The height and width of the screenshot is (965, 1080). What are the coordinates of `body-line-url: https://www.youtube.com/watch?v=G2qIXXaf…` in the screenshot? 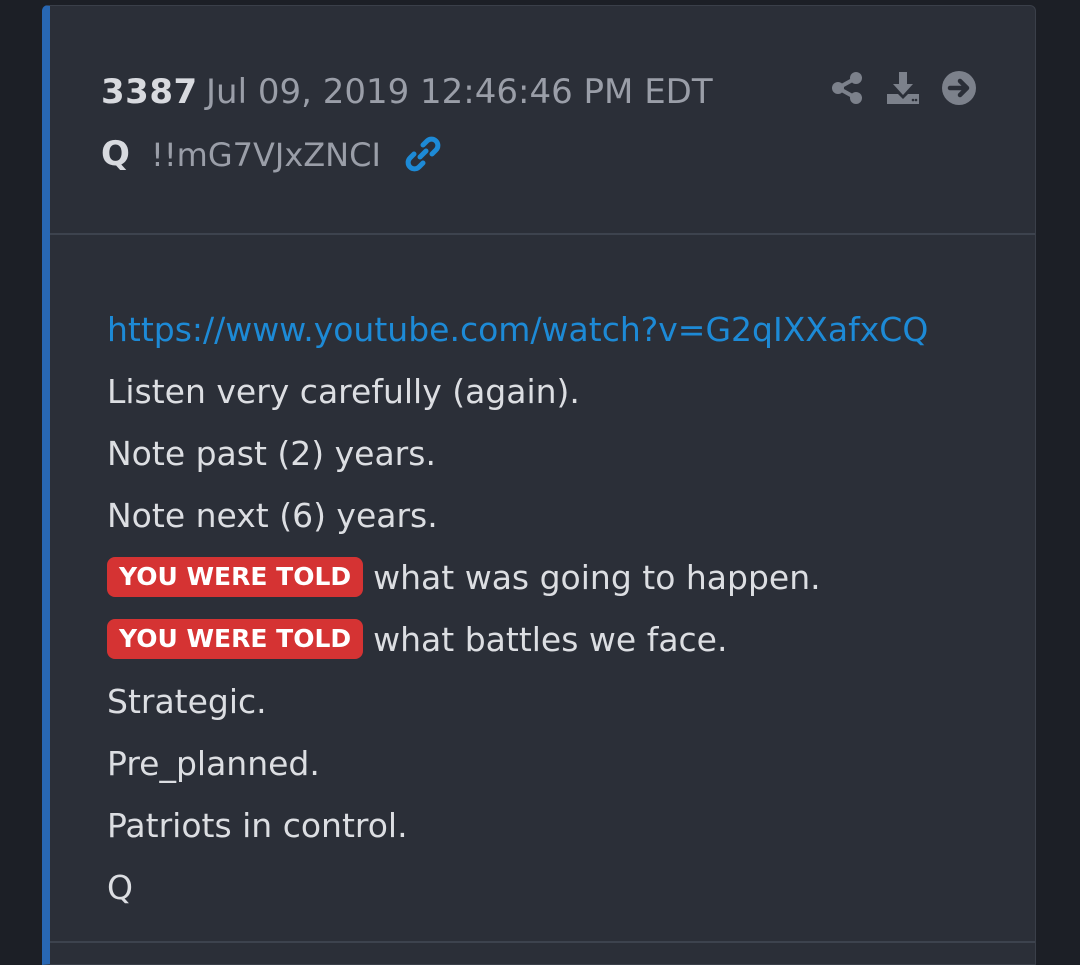 It's located at (551, 333).